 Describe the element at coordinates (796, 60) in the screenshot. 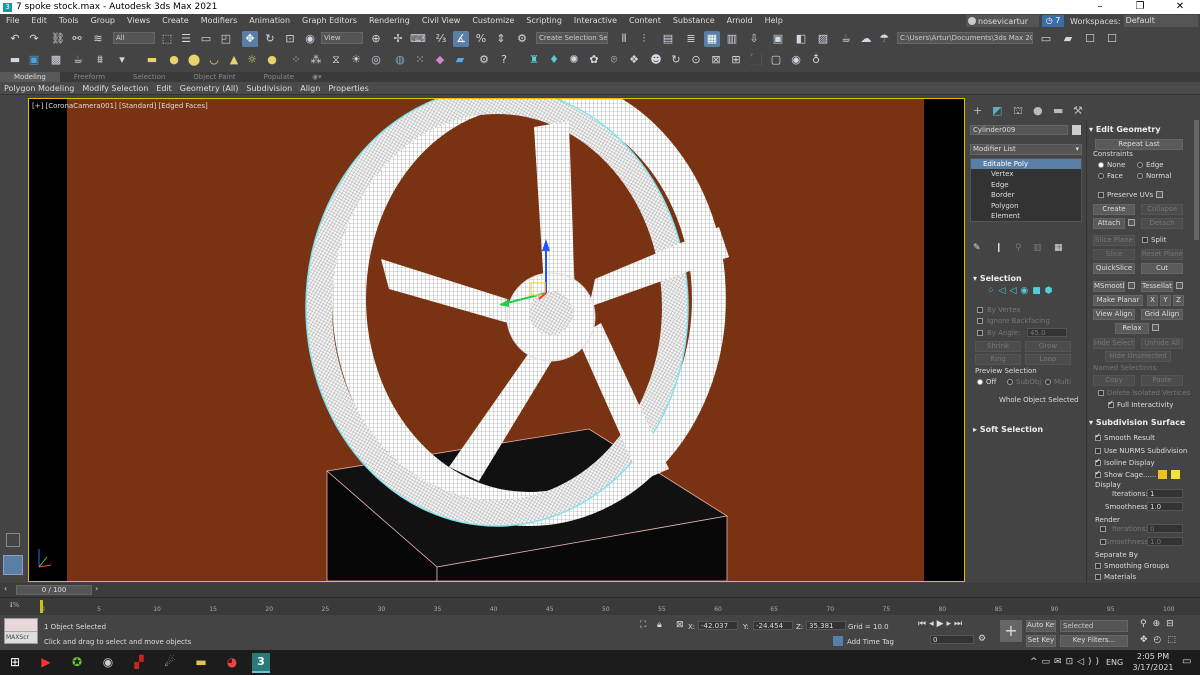

I see `corona-eye-icon: ◉` at that location.